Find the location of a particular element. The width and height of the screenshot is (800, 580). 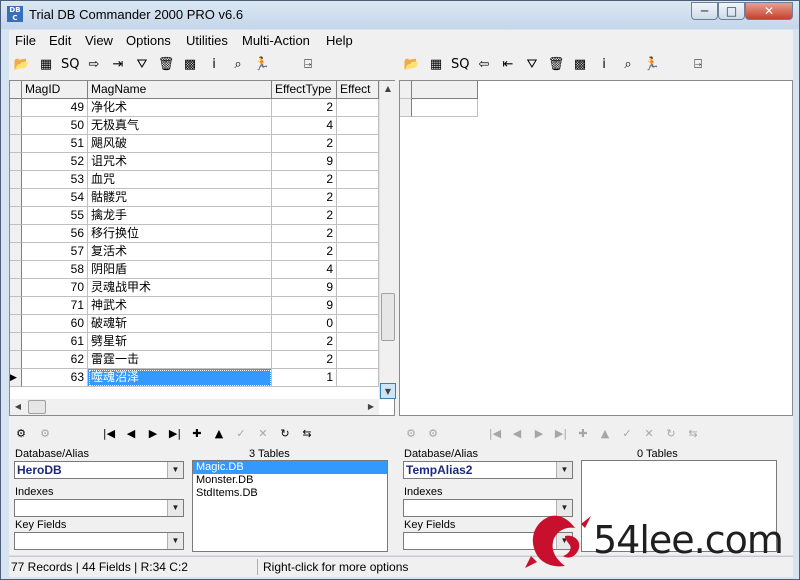

table-list-item: Monster.DB is located at coordinates (290, 480).